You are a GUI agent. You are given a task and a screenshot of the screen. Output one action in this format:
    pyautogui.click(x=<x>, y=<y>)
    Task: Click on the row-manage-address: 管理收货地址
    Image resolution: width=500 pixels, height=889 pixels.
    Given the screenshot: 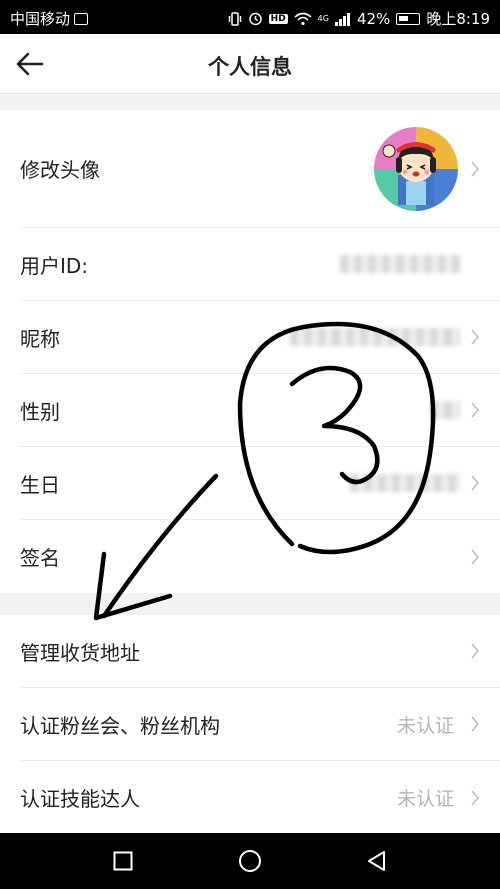 What is the action you would take?
    pyautogui.click(x=260, y=651)
    